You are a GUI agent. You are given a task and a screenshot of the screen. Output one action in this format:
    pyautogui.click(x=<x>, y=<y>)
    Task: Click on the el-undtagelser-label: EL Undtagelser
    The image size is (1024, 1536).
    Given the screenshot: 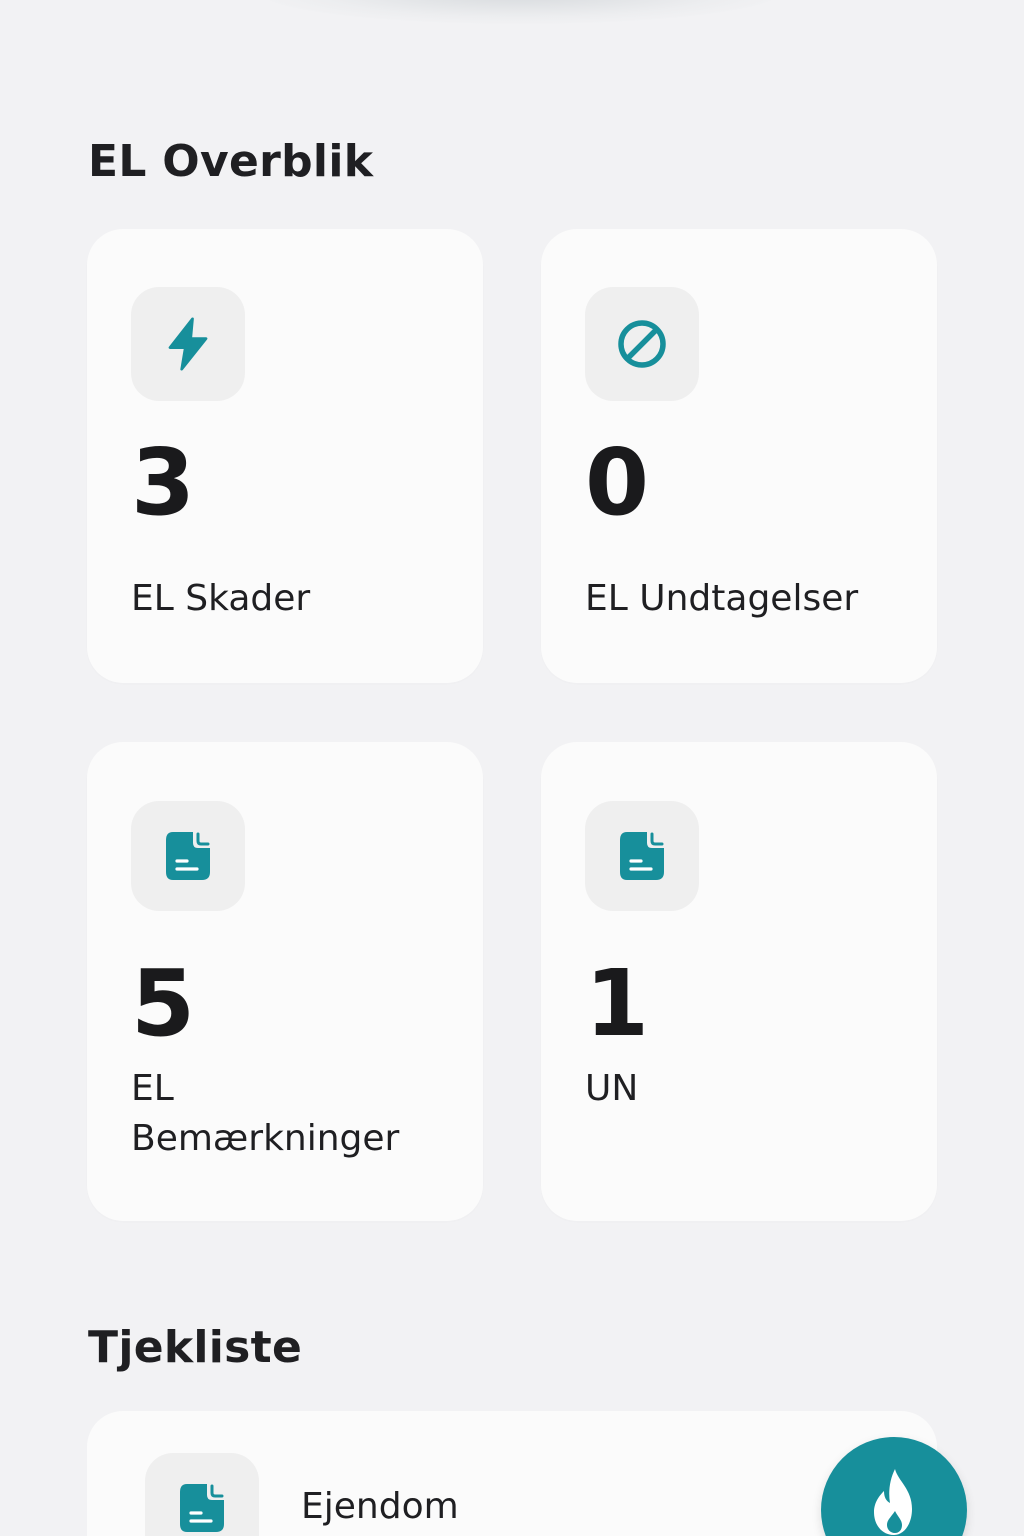 What is the action you would take?
    pyautogui.click(x=722, y=598)
    